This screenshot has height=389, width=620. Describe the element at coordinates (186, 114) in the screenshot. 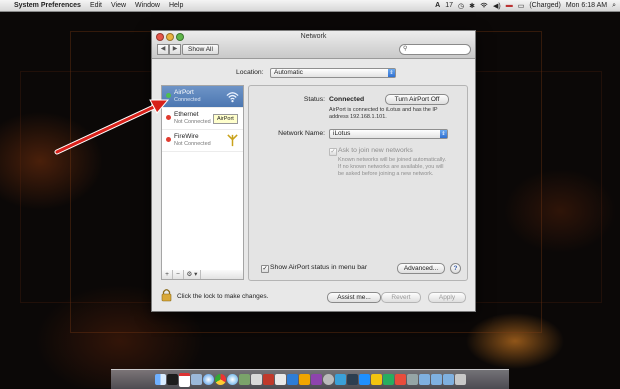

I see `service-name: Ethernet` at that location.